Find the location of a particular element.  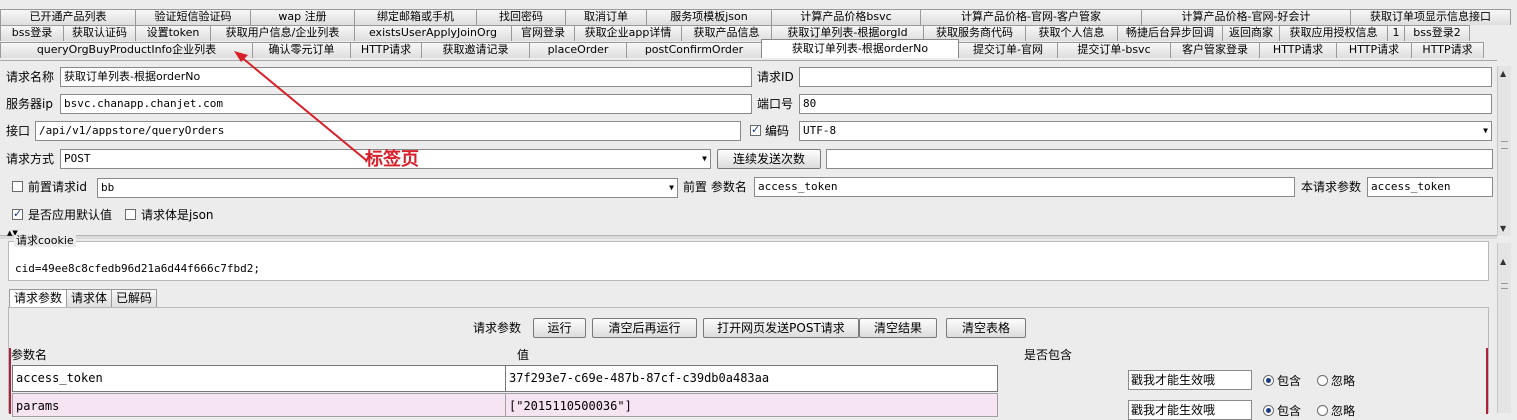

tab-calc-price-bsvc: 计算产品价格bsvc is located at coordinates (846, 17).